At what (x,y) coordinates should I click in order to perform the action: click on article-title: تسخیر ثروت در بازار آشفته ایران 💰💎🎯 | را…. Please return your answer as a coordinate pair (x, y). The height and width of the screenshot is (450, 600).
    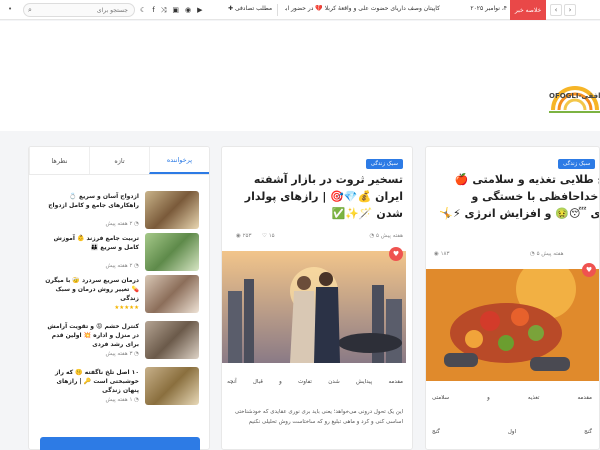
    Looking at the image, I should click on (315, 196).